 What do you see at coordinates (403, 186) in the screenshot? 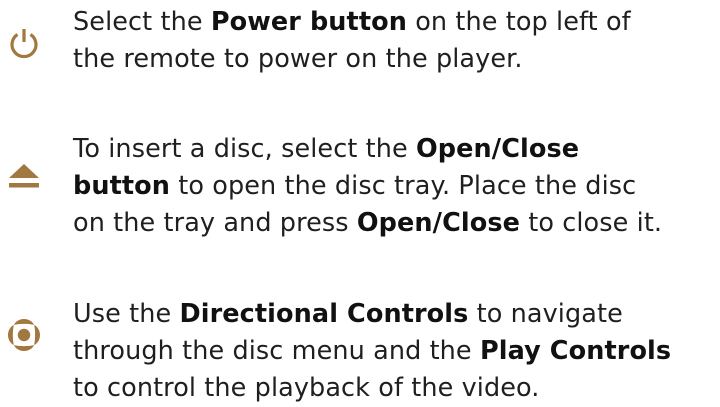
I see `text-segment: to open the disc tray. Place the disc` at bounding box center [403, 186].